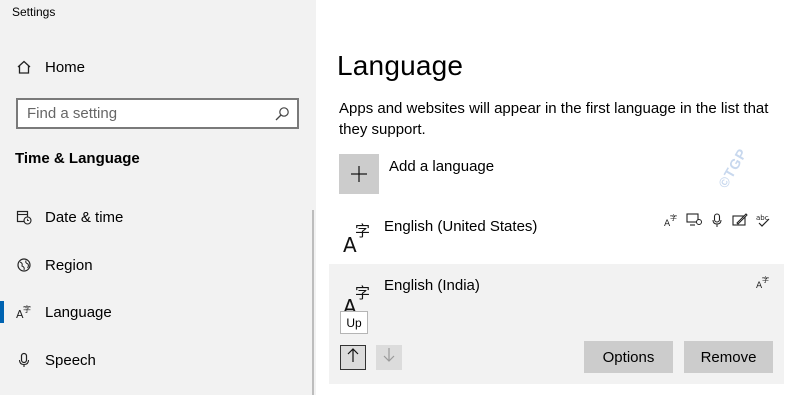  Describe the element at coordinates (728, 357) in the screenshot. I see `remove-button: Remove` at that location.